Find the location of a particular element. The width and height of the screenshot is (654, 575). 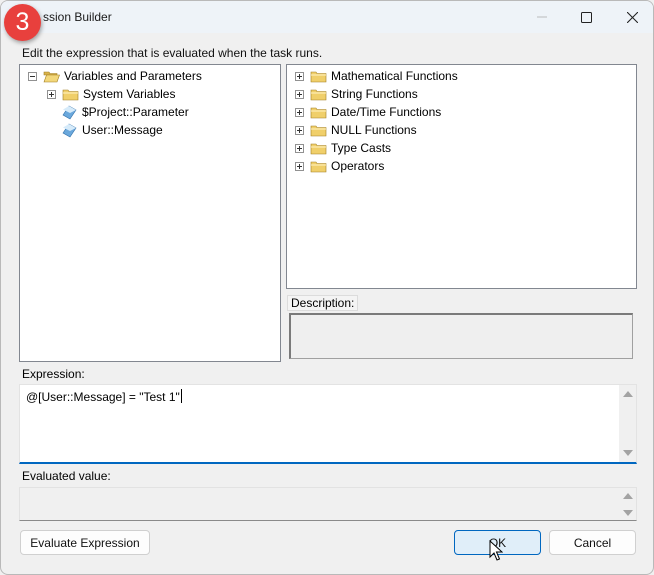

close-button is located at coordinates (631, 17).